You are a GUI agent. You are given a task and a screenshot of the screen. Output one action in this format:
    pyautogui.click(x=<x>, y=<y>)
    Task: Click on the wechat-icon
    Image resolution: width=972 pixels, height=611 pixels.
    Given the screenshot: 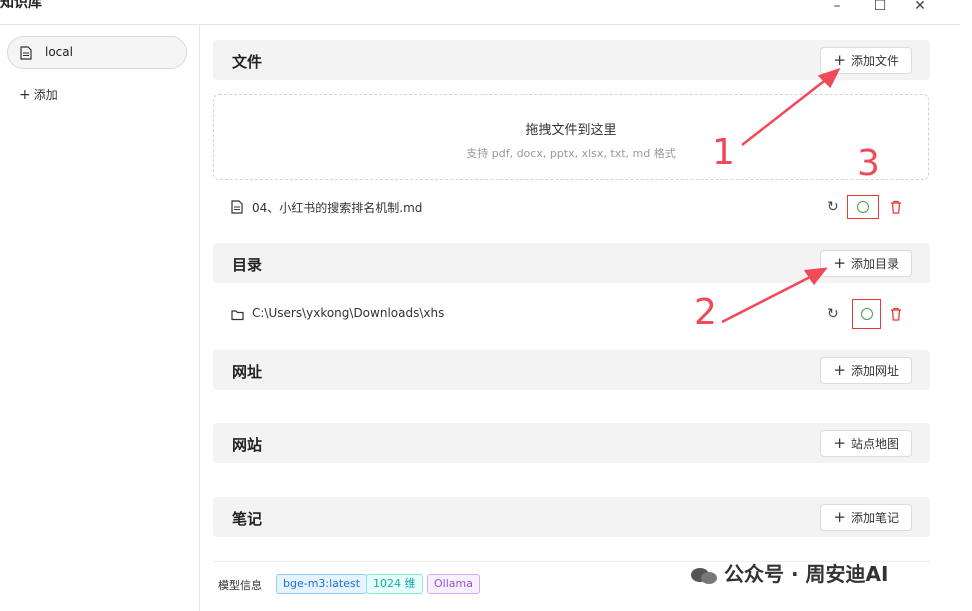 What is the action you would take?
    pyautogui.click(x=704, y=576)
    